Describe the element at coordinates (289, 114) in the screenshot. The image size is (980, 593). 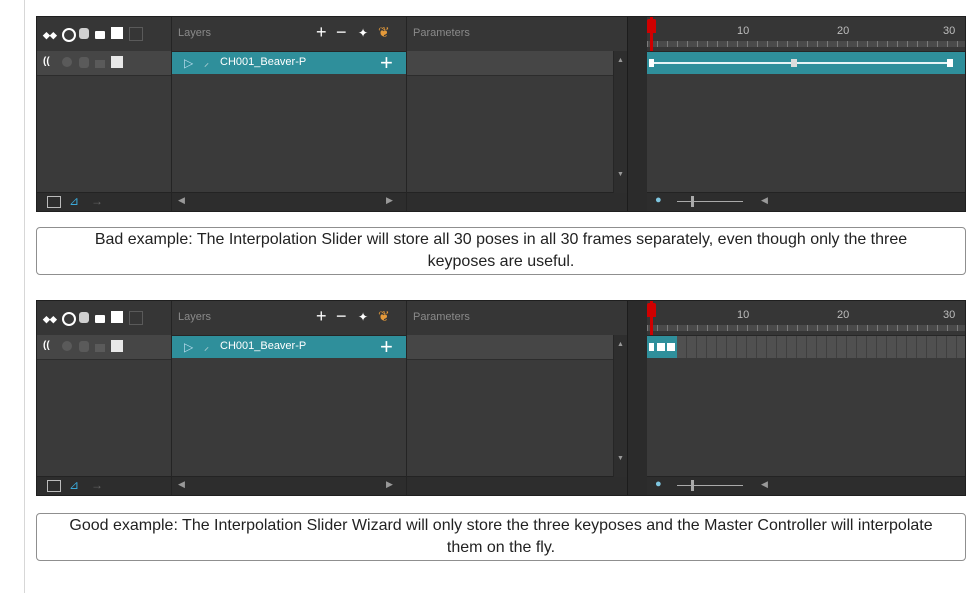
I see `layers-column: Layers + − ✦ ❦ ▷ ⸝ CH001_Beaver-P + ◀ ▶` at that location.